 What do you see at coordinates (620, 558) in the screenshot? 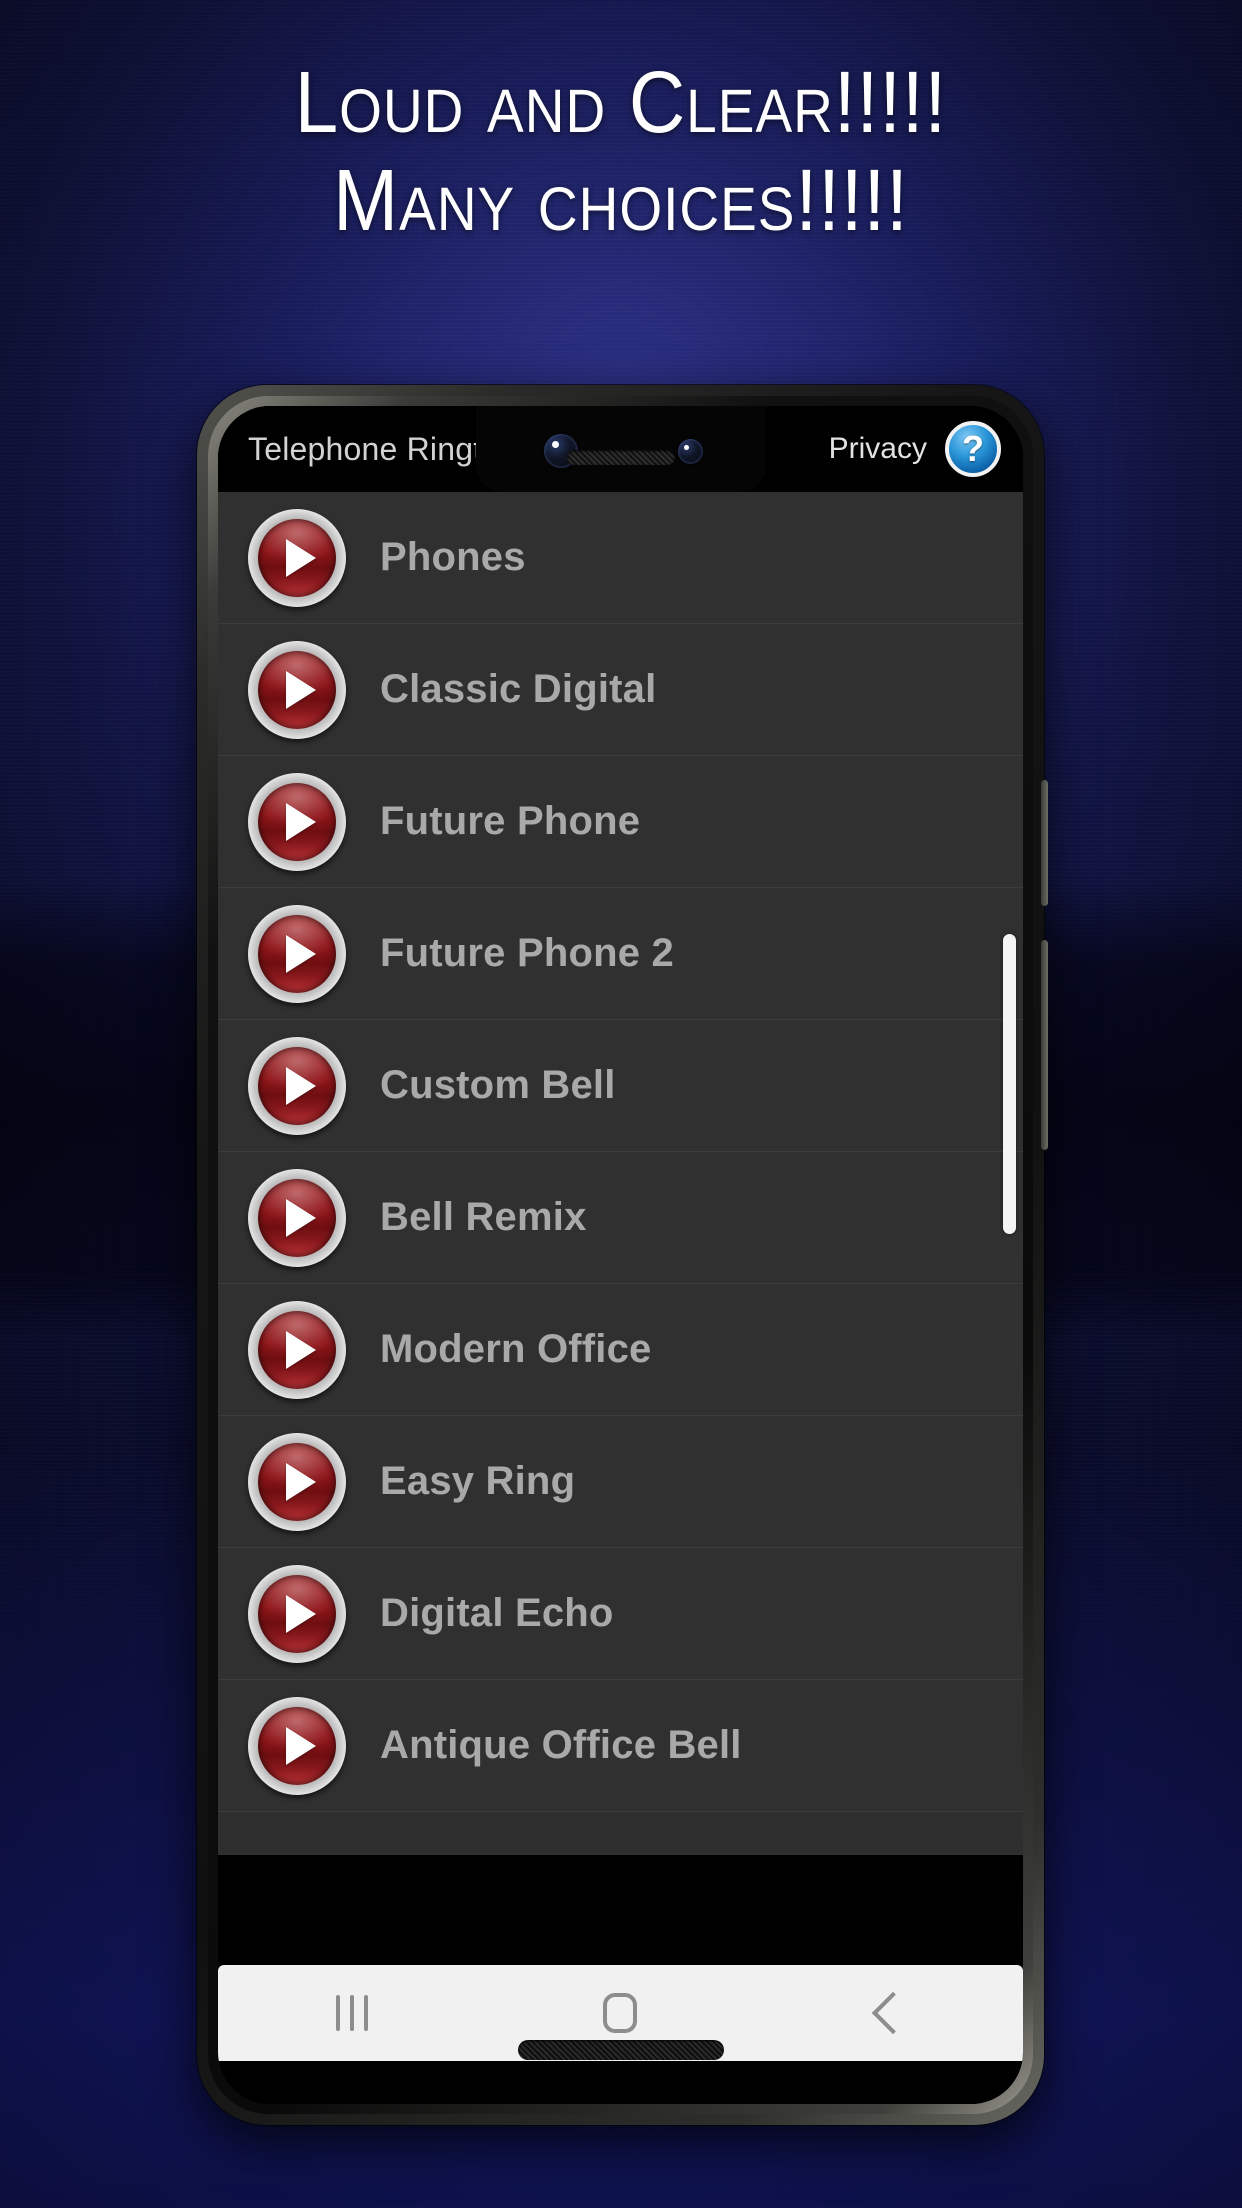
I see `ringtone-row: Phones` at bounding box center [620, 558].